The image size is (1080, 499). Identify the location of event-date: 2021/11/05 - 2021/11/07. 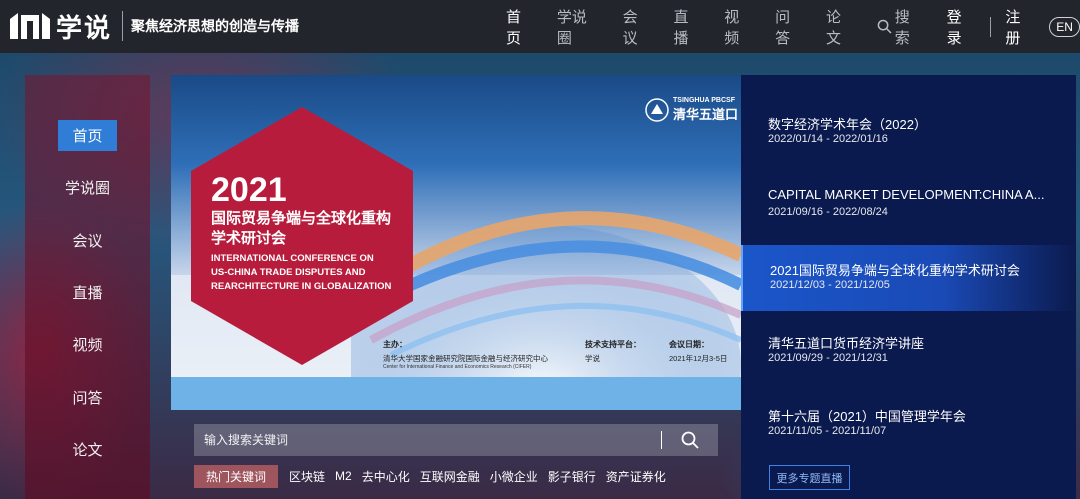
(827, 431).